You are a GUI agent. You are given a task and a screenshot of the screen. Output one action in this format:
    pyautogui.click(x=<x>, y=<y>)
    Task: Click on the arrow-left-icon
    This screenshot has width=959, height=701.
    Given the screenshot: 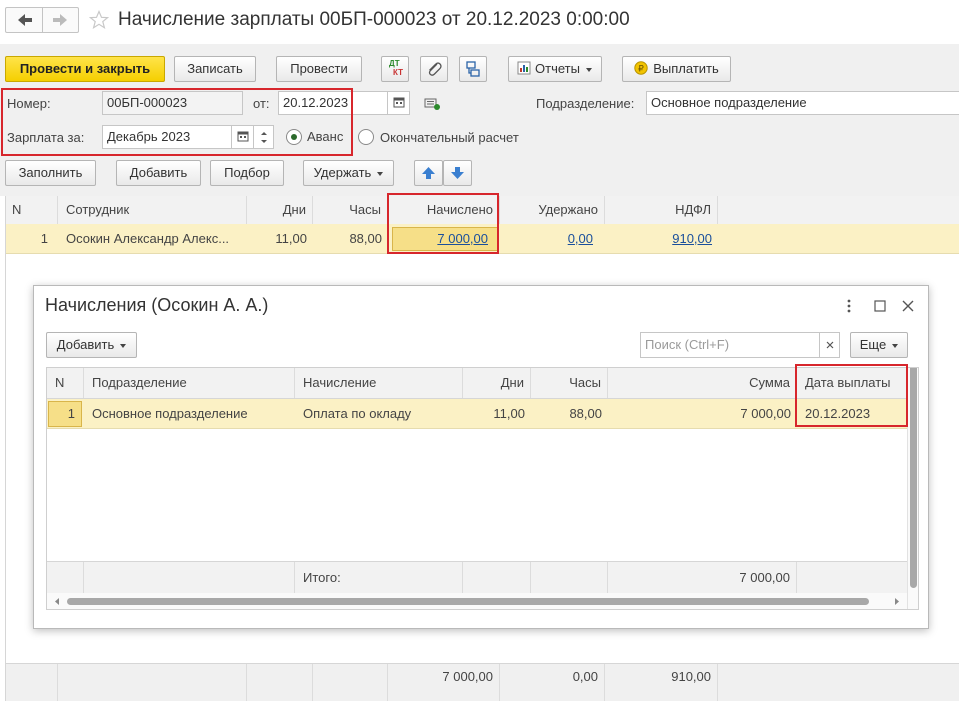 What is the action you would take?
    pyautogui.click(x=25, y=20)
    